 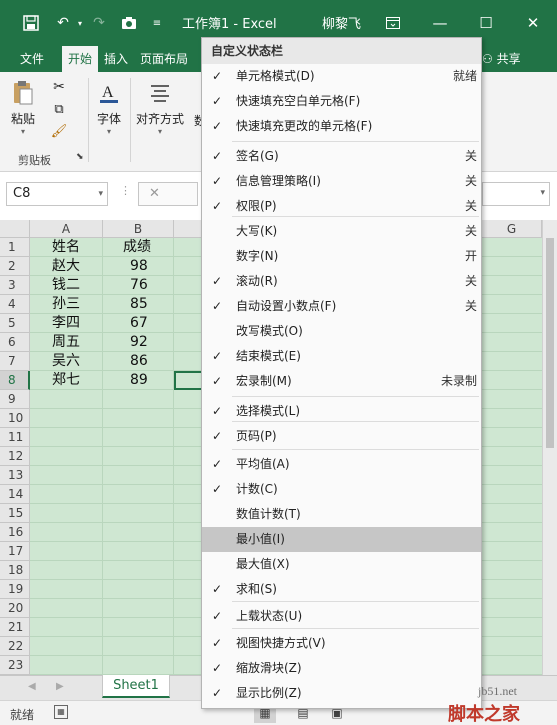 I want to click on row-header: 7, so click(x=15, y=361).